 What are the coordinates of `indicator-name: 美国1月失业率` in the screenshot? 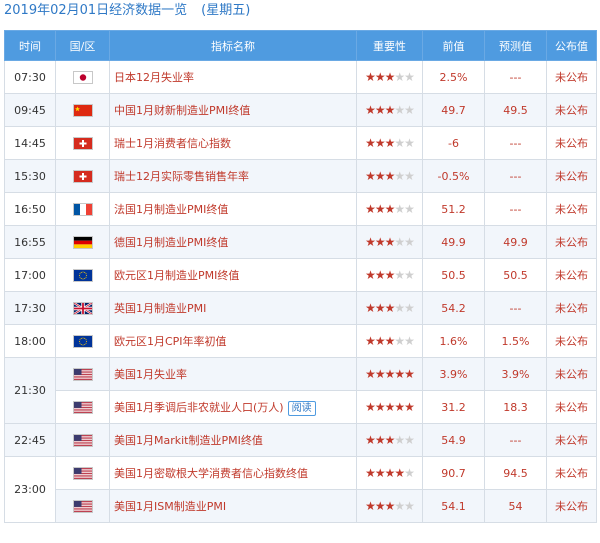 It's located at (150, 374).